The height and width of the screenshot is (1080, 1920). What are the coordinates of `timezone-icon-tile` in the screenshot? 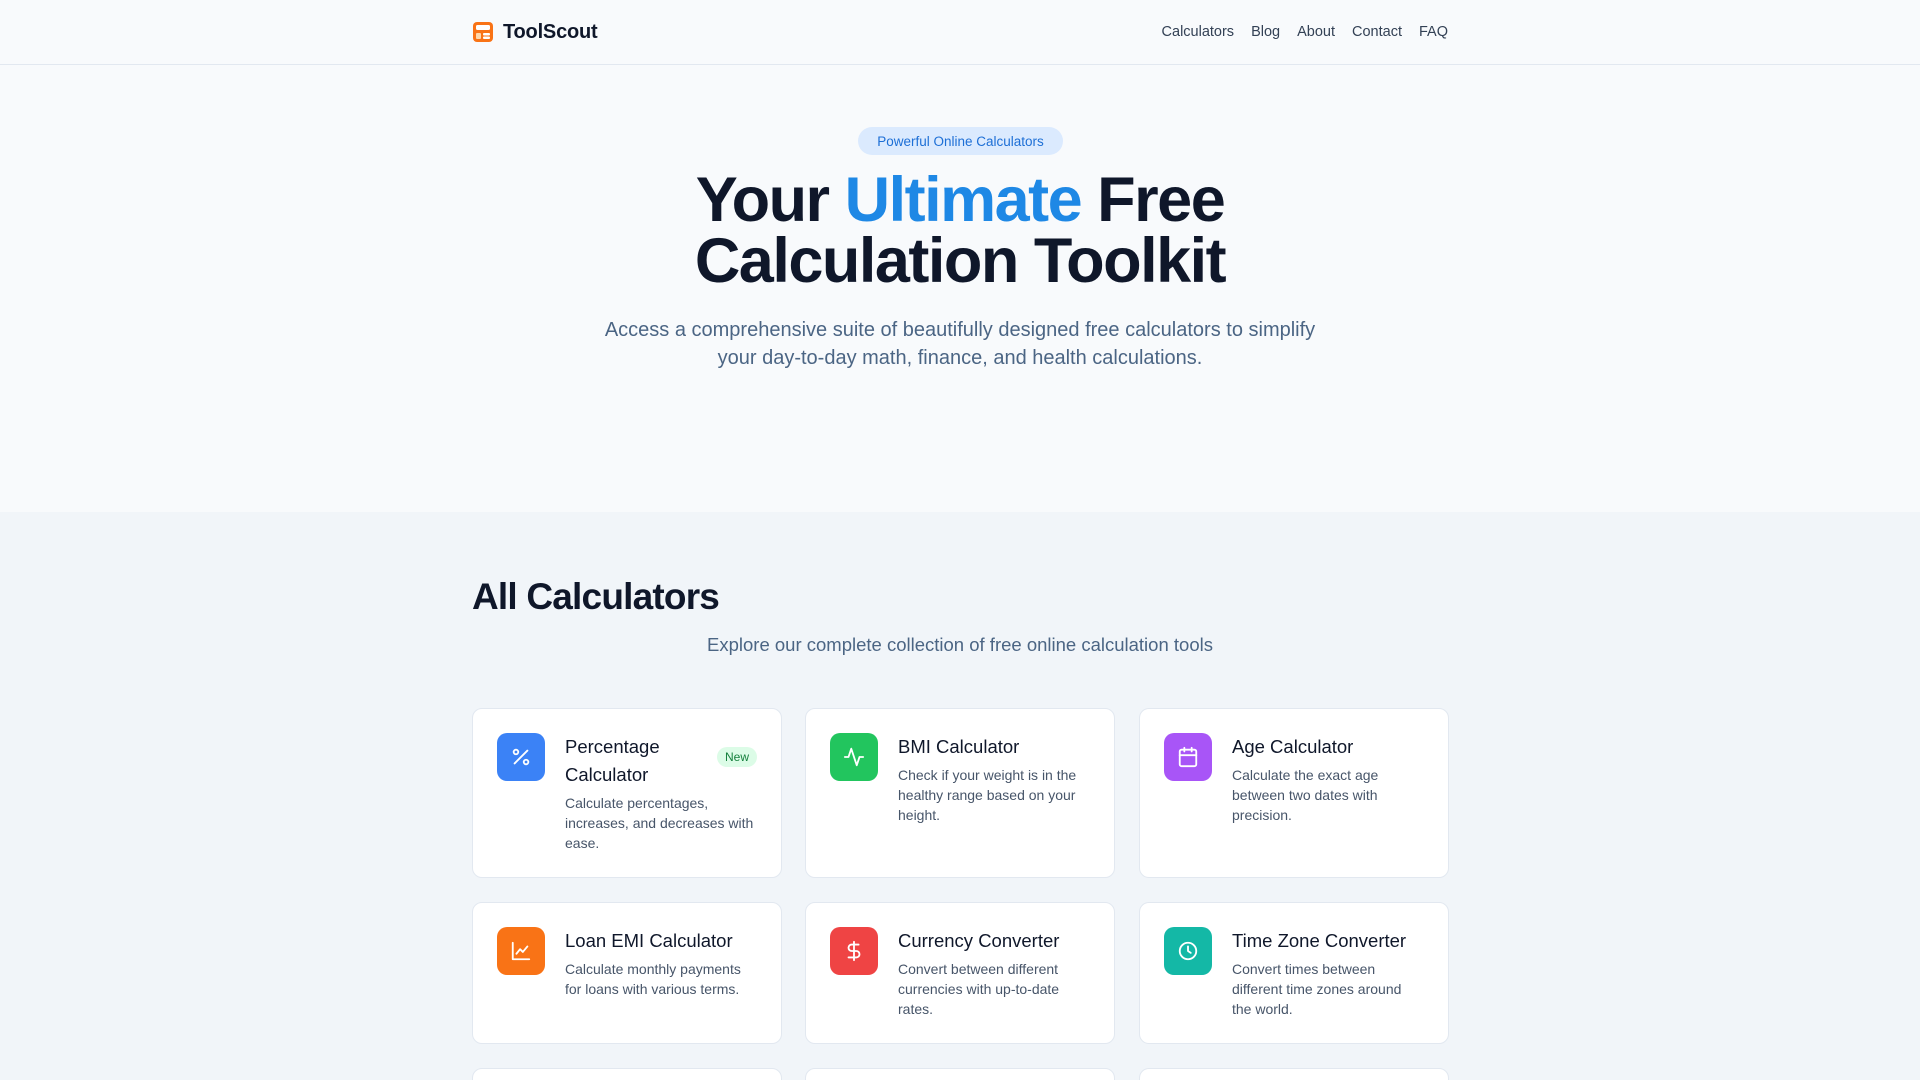 It's located at (1188, 951).